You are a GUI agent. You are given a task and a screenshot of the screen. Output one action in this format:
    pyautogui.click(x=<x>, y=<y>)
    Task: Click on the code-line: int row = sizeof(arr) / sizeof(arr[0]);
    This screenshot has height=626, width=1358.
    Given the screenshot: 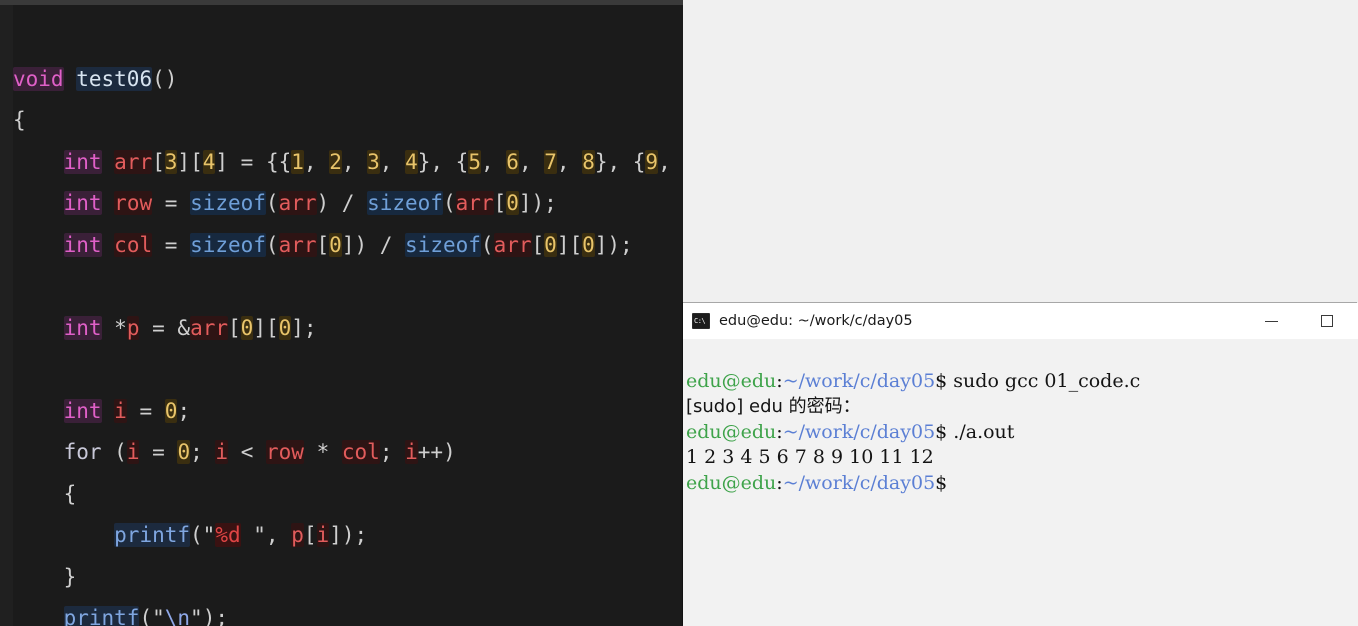 What is the action you would take?
    pyautogui.click(x=310, y=203)
    